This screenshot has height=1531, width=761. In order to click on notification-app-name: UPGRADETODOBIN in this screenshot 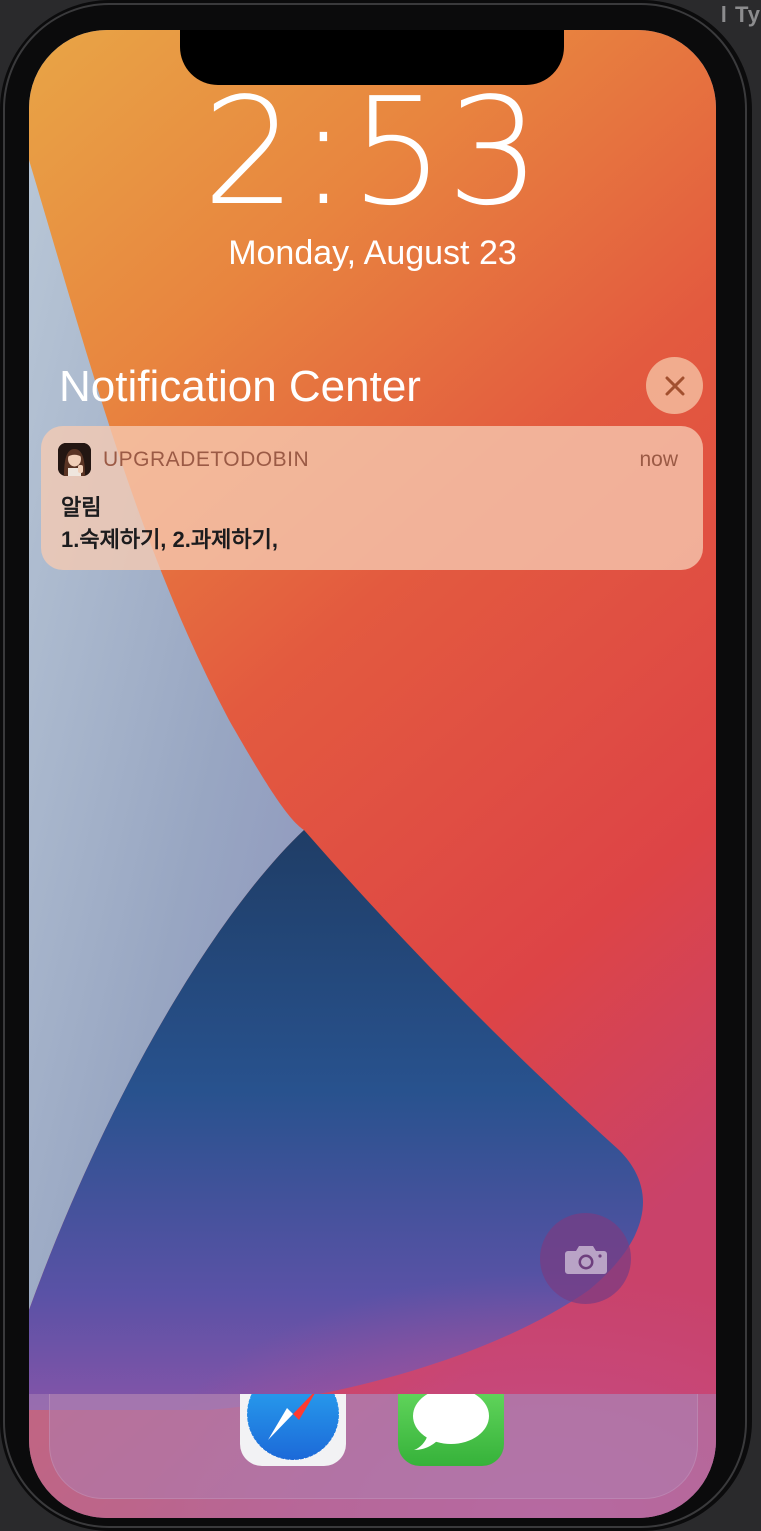, I will do `click(206, 459)`.